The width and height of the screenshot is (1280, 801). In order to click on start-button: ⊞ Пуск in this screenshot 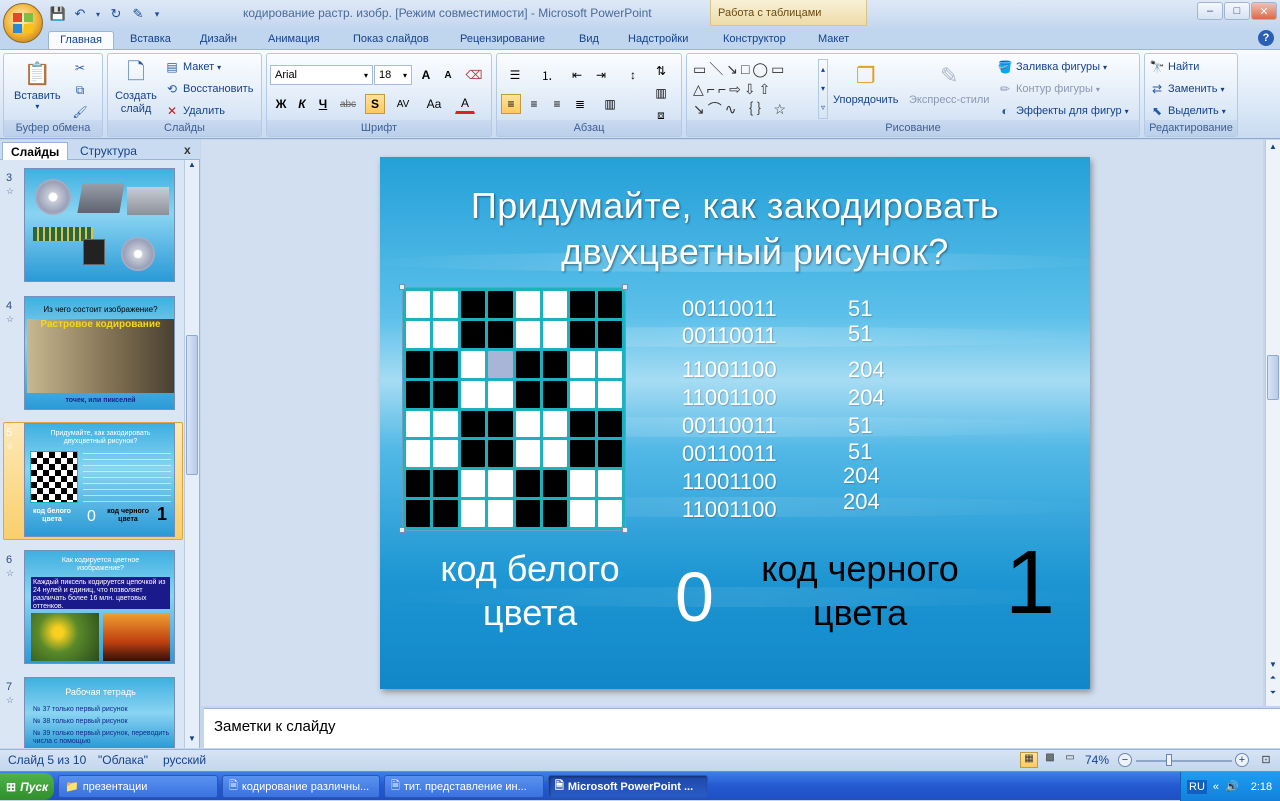, I will do `click(27, 786)`.